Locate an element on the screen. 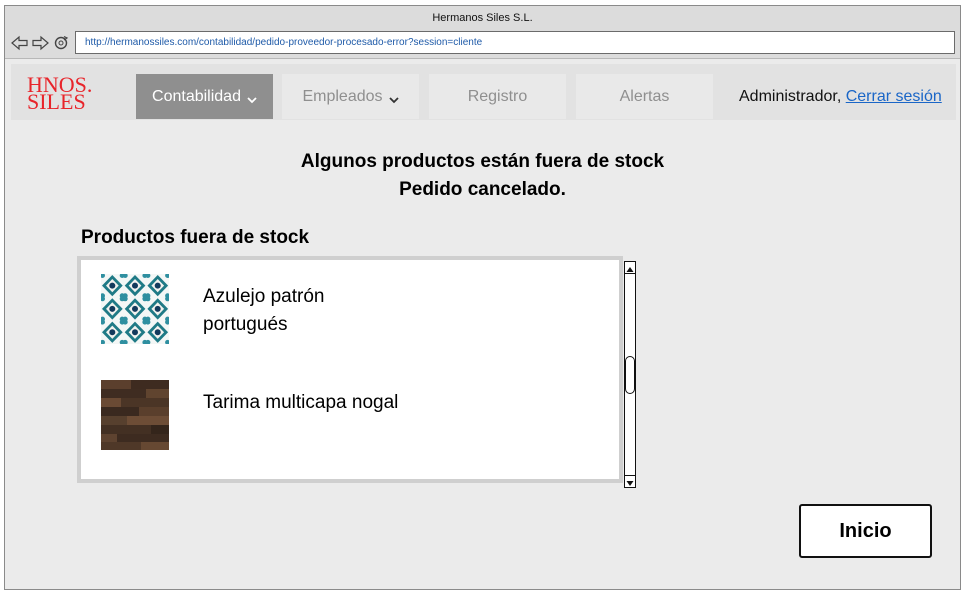  nav-item-alertas: Alertas is located at coordinates (644, 96).